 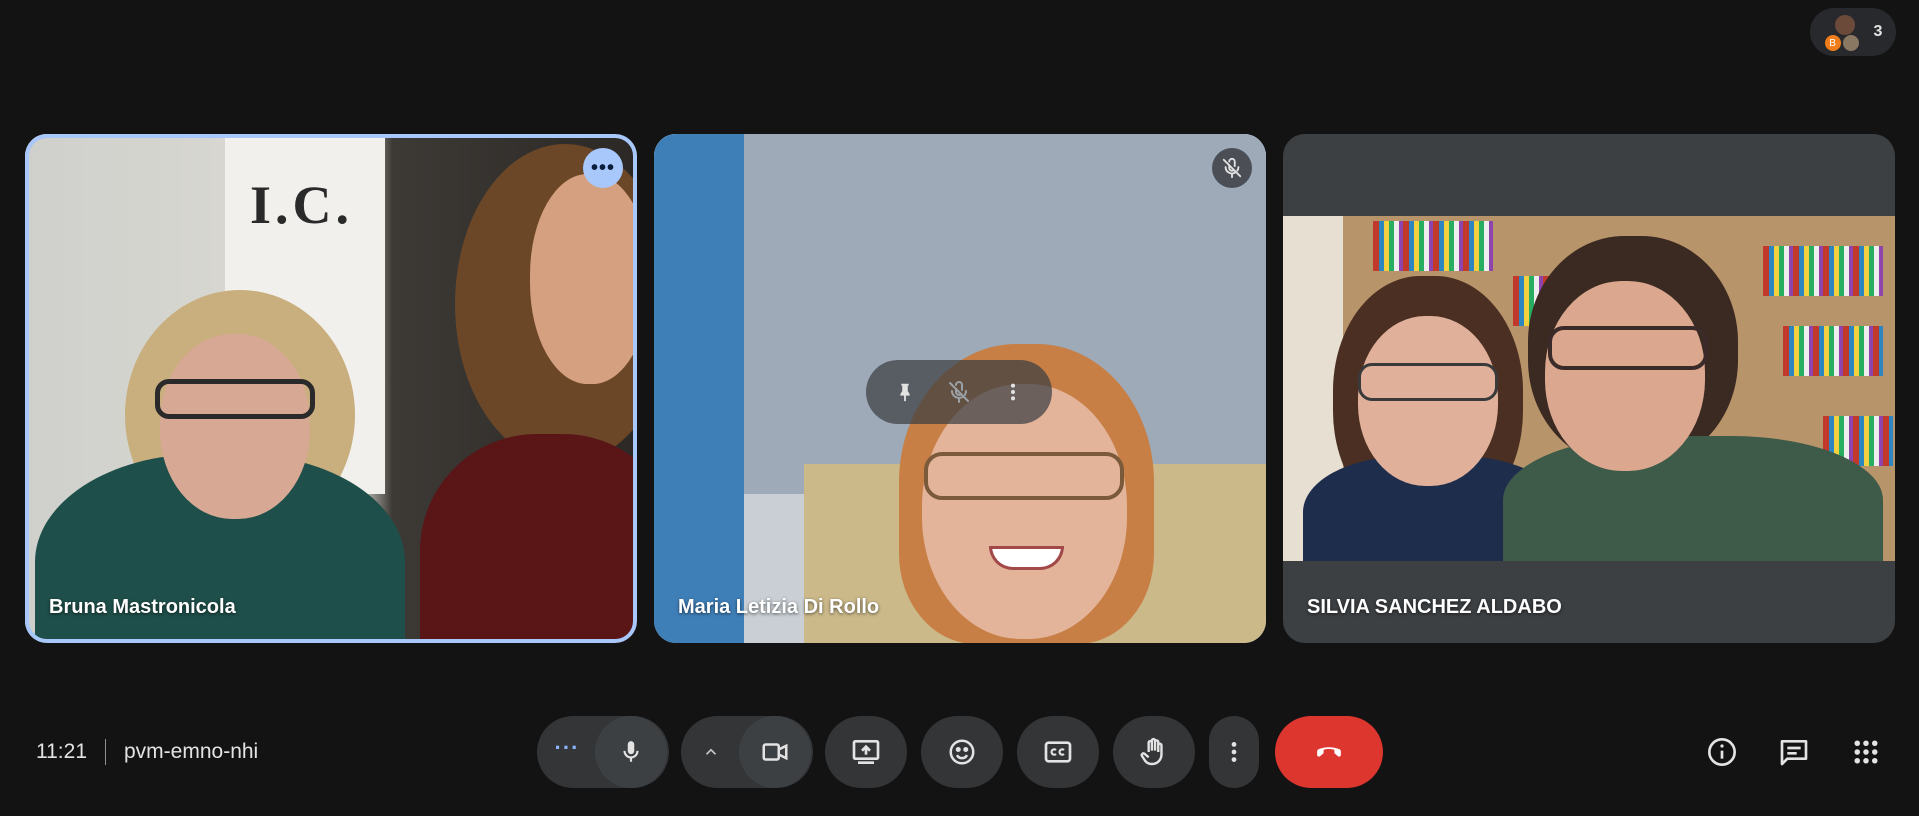 I want to click on mute-participant-button, so click(x=959, y=392).